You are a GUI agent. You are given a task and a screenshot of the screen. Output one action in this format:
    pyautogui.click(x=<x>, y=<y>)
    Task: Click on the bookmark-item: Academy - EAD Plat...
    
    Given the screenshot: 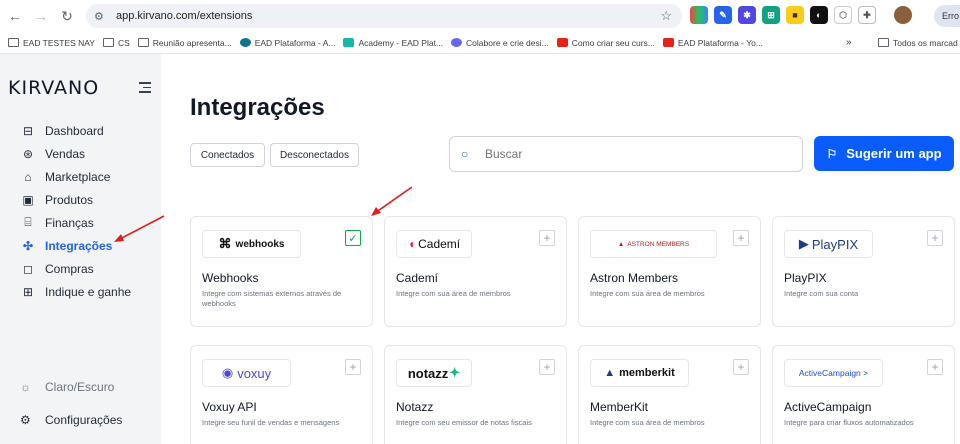 What is the action you would take?
    pyautogui.click(x=393, y=43)
    